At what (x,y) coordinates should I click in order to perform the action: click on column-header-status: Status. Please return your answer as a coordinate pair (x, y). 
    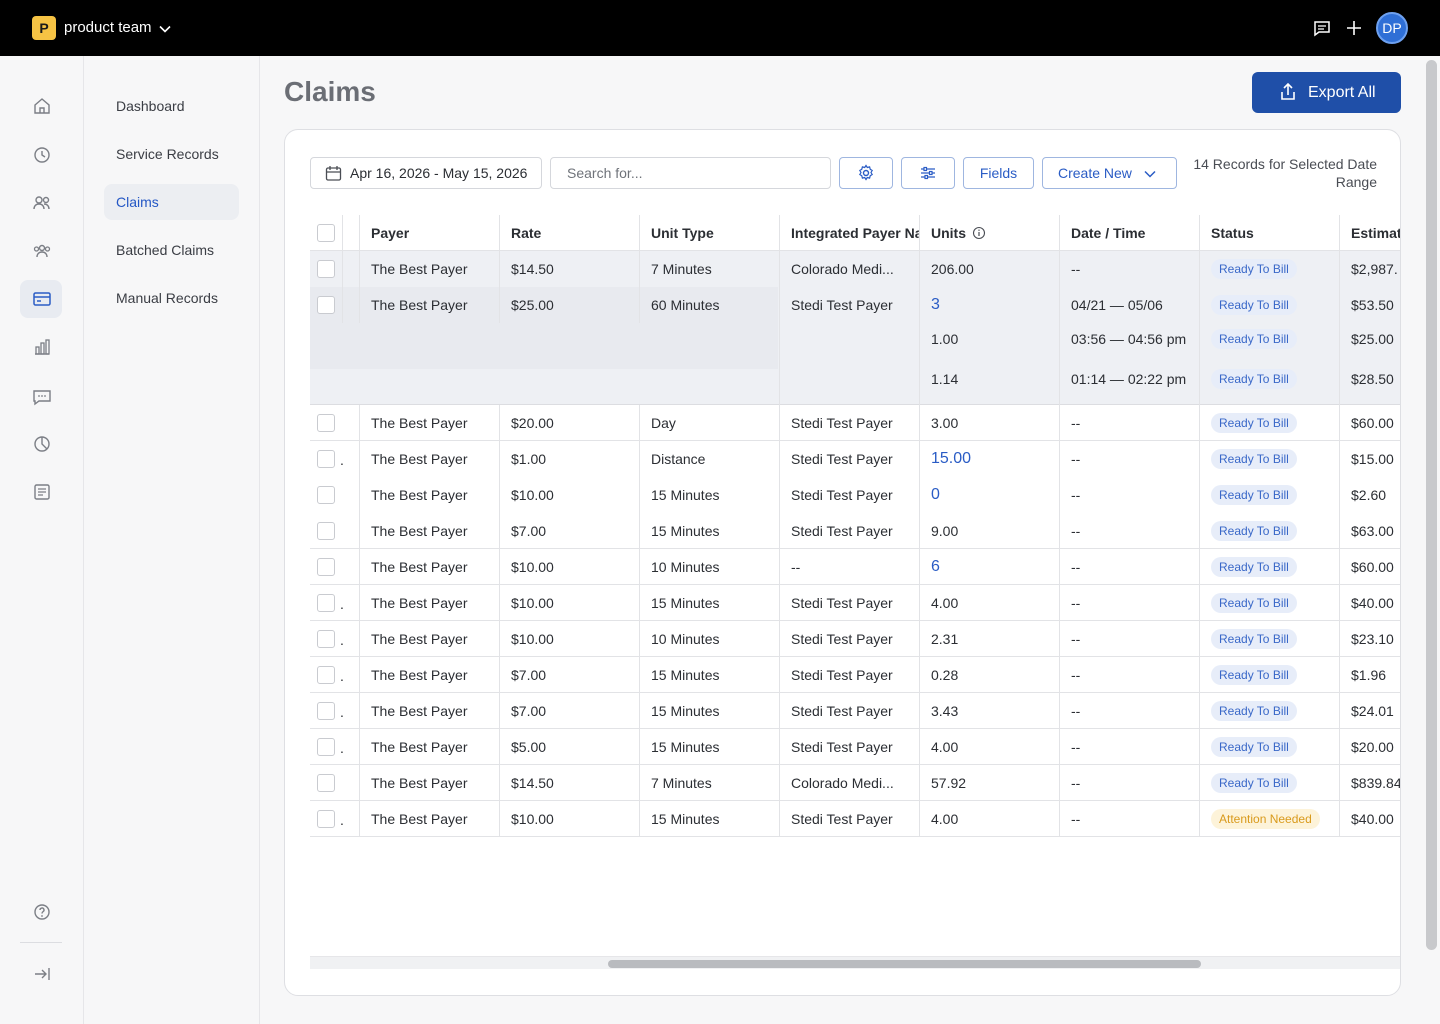
    Looking at the image, I should click on (1269, 233).